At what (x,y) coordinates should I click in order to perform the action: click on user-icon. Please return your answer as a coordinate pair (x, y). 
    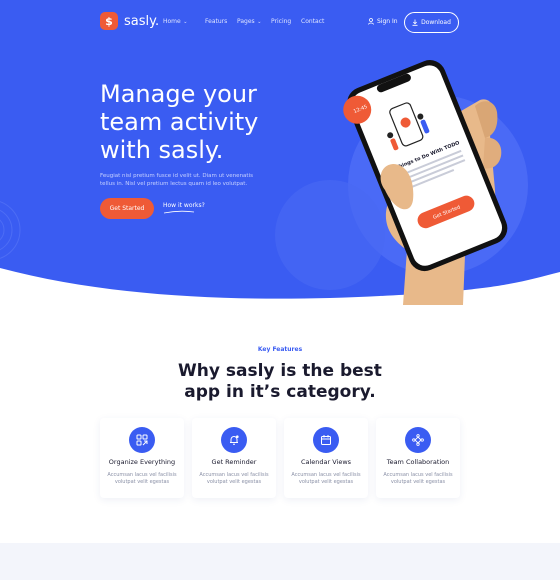
    Looking at the image, I should click on (371, 21).